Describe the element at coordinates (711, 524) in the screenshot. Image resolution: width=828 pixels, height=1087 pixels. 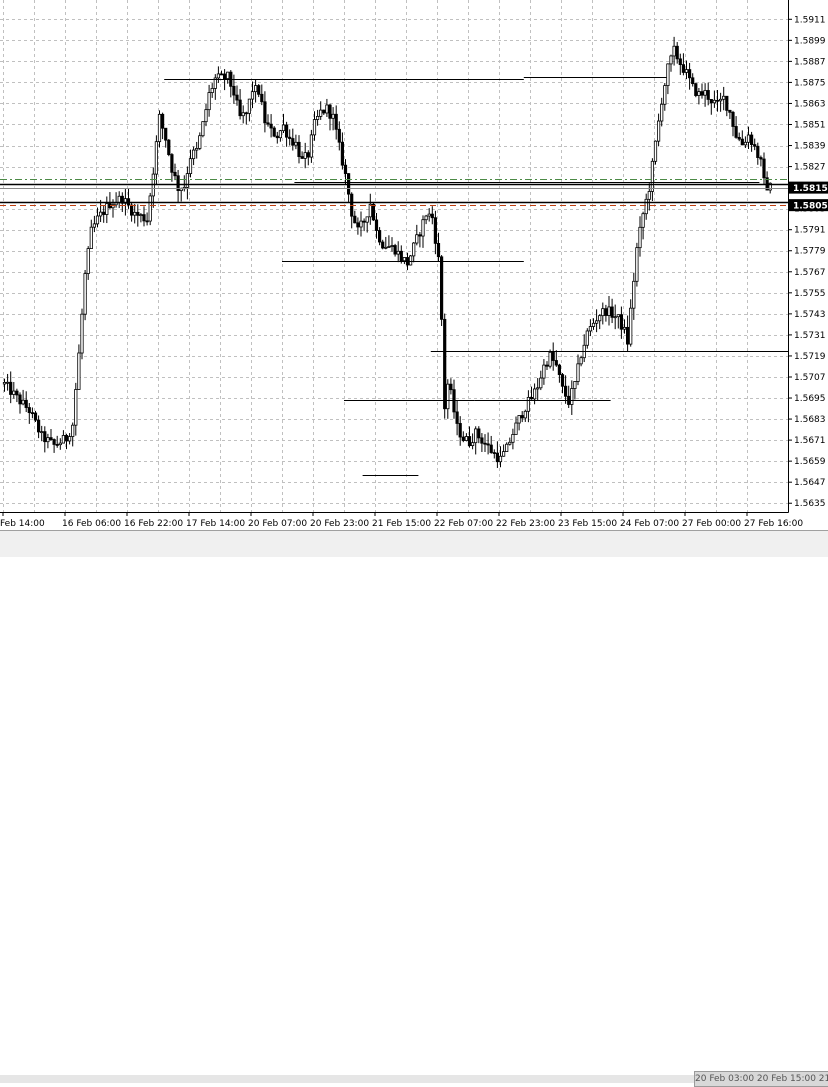
I see `time-tick-label: 27 Feb 00:00` at that location.